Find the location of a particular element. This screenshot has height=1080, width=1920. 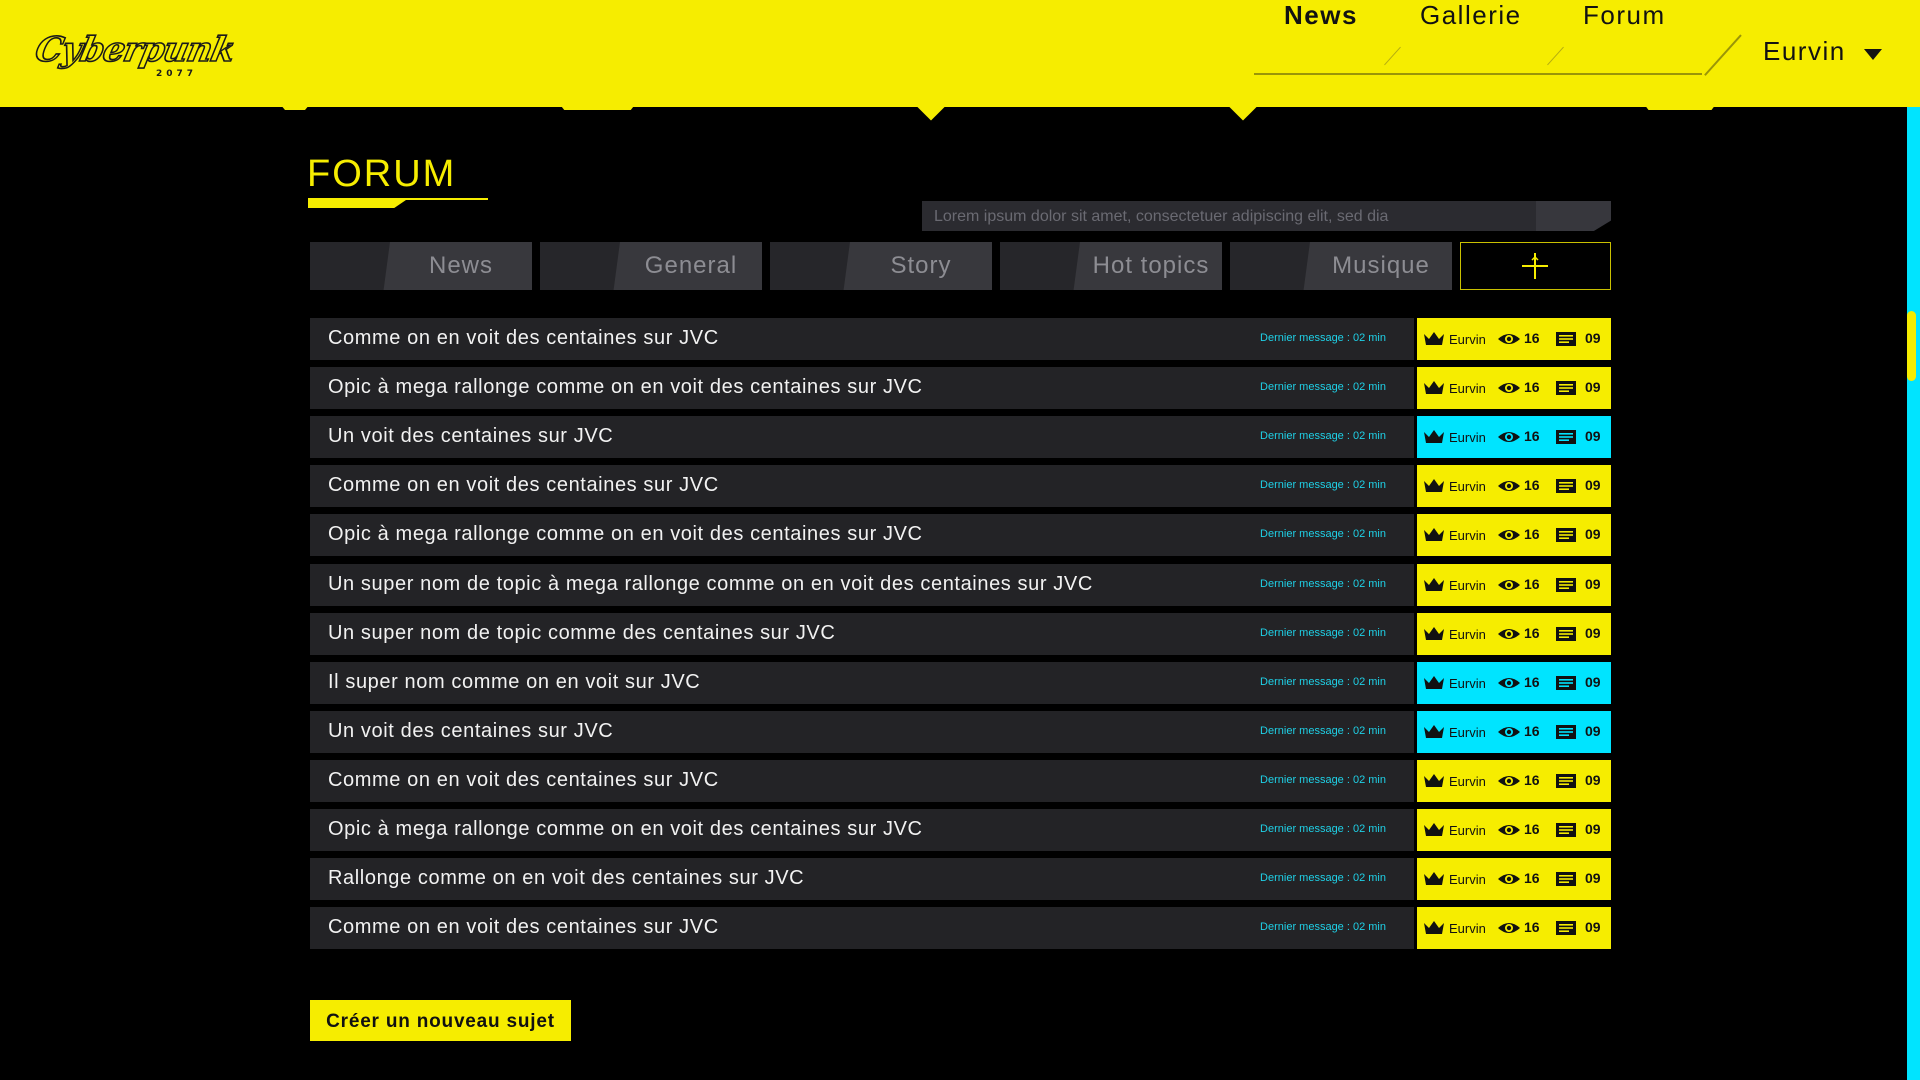

add-tab-button is located at coordinates (1535, 266).